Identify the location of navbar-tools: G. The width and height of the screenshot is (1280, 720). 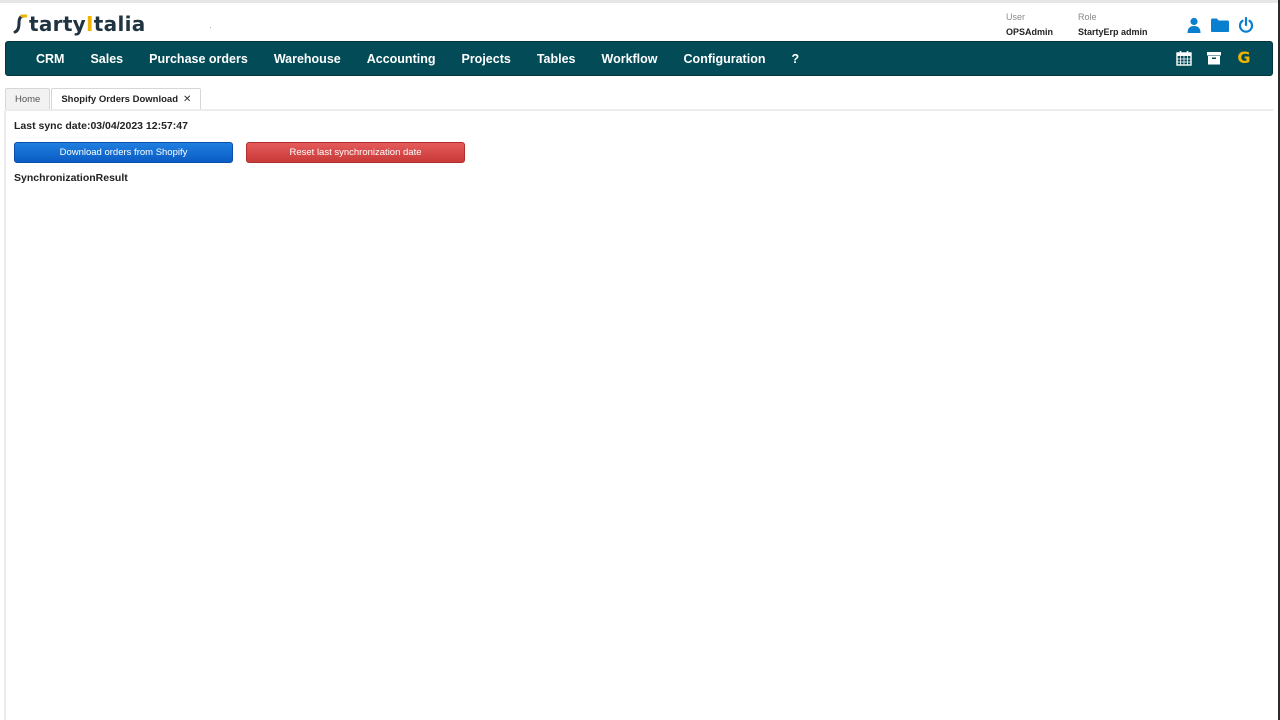
(1214, 58).